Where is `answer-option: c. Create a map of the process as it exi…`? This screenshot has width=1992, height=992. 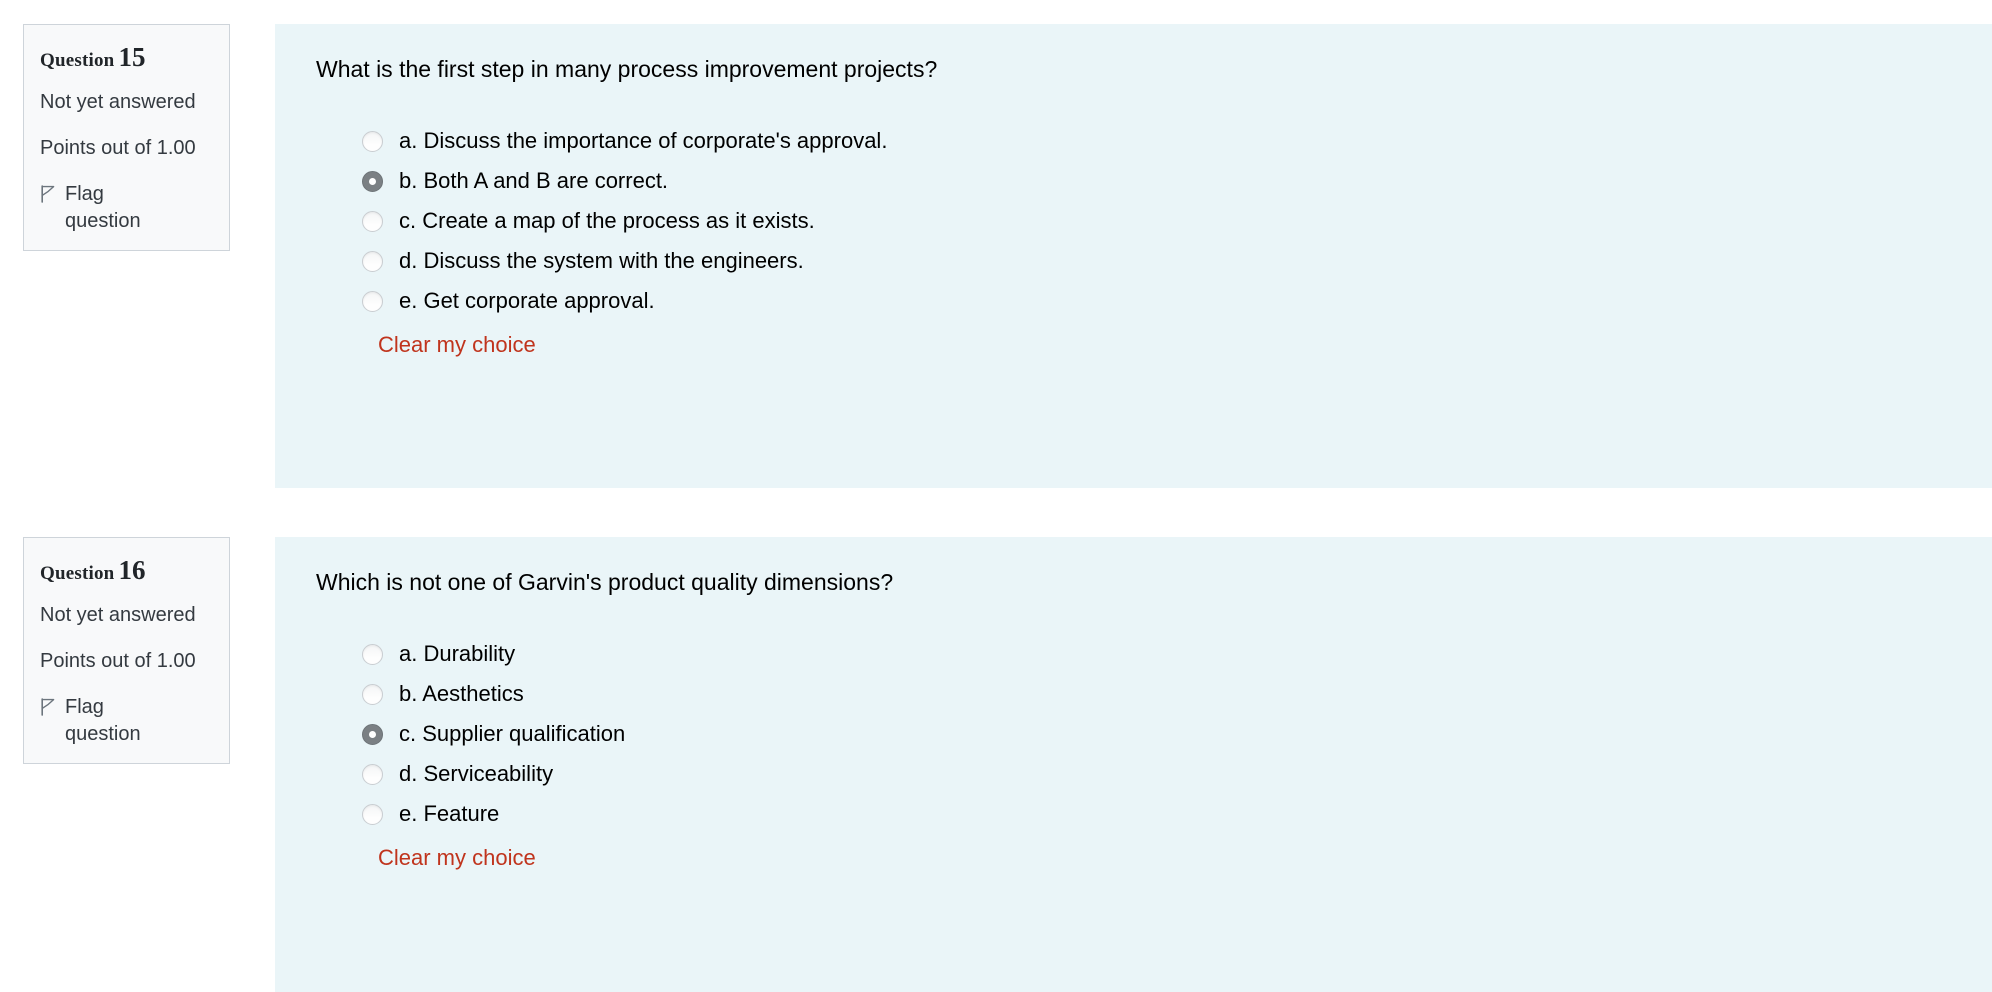 answer-option: c. Create a map of the process as it exi… is located at coordinates (1133, 221).